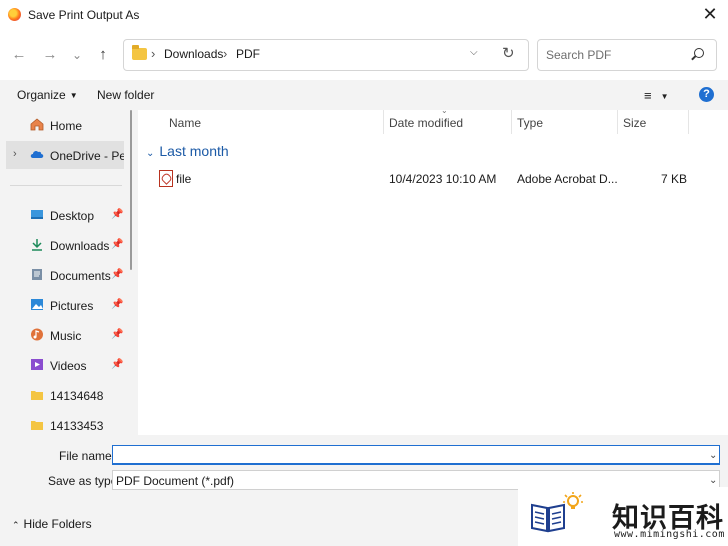 This screenshot has width=728, height=546. What do you see at coordinates (37, 154) in the screenshot?
I see `cloud-icon` at bounding box center [37, 154].